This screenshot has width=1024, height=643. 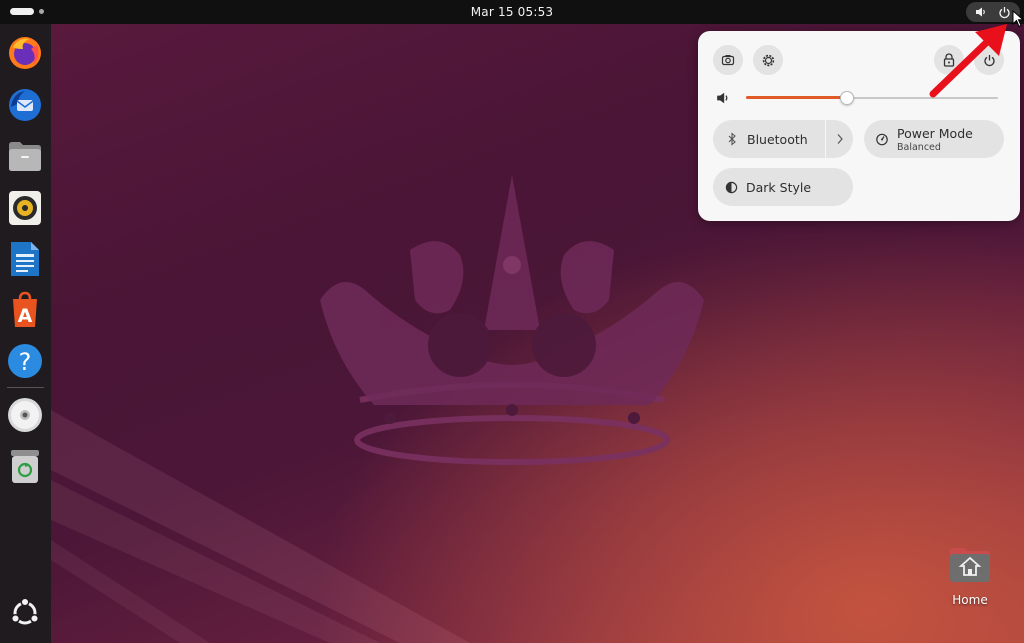 I want to click on dock-item-files, so click(x=25, y=156).